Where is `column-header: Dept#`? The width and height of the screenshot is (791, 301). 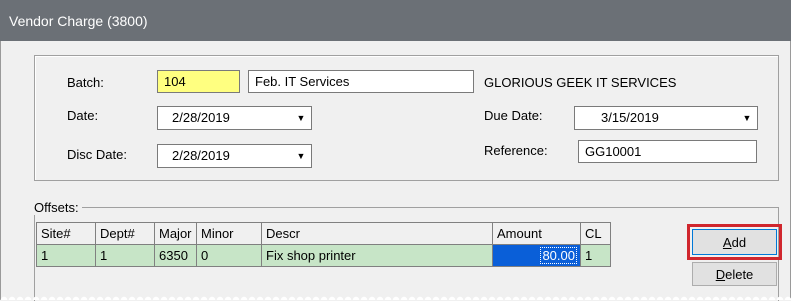 column-header: Dept# is located at coordinates (125, 233).